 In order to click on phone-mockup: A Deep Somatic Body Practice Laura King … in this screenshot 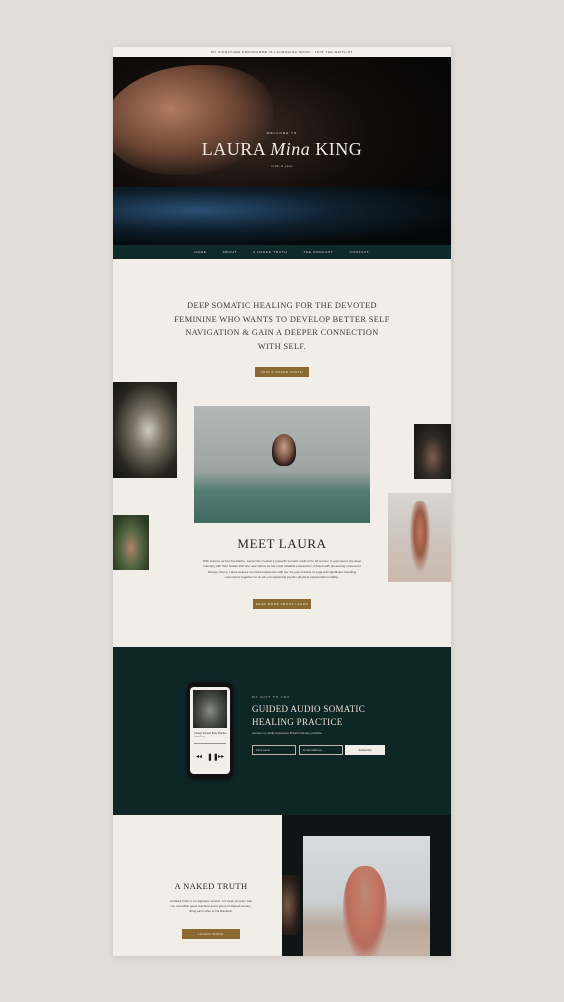, I will do `click(210, 730)`.